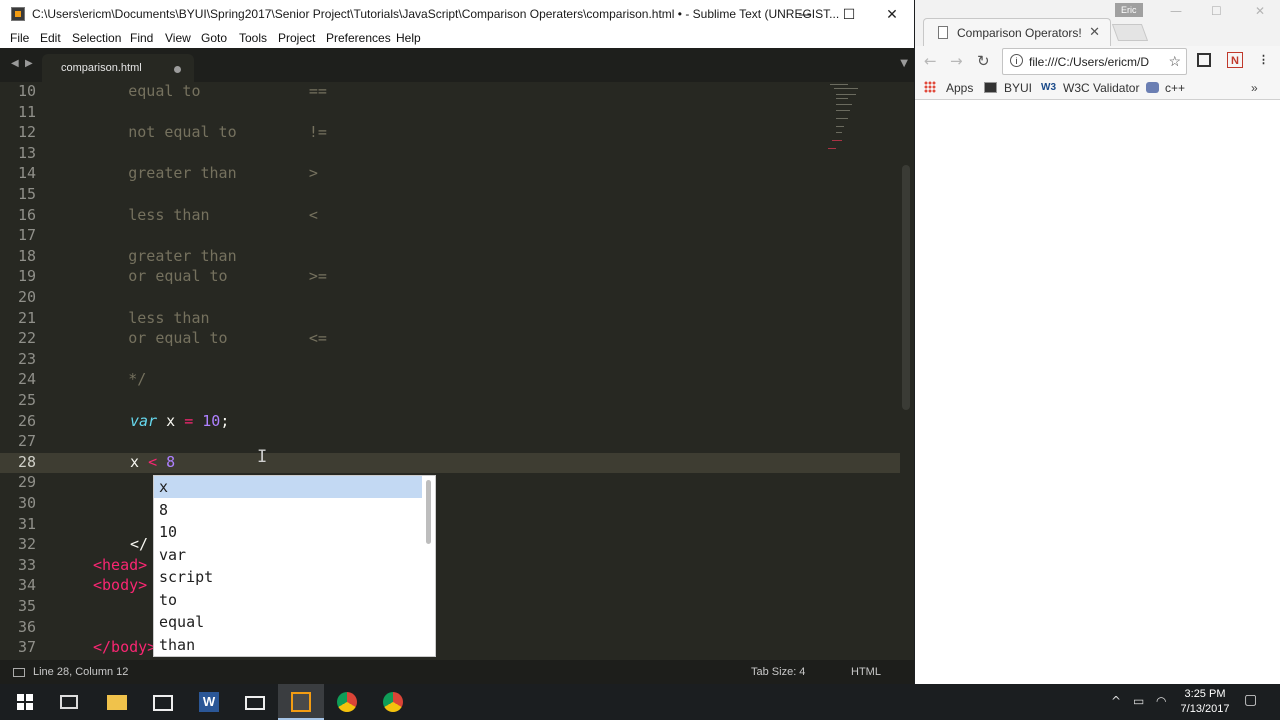 The image size is (1280, 720). I want to click on menu-file: File, so click(19, 38).